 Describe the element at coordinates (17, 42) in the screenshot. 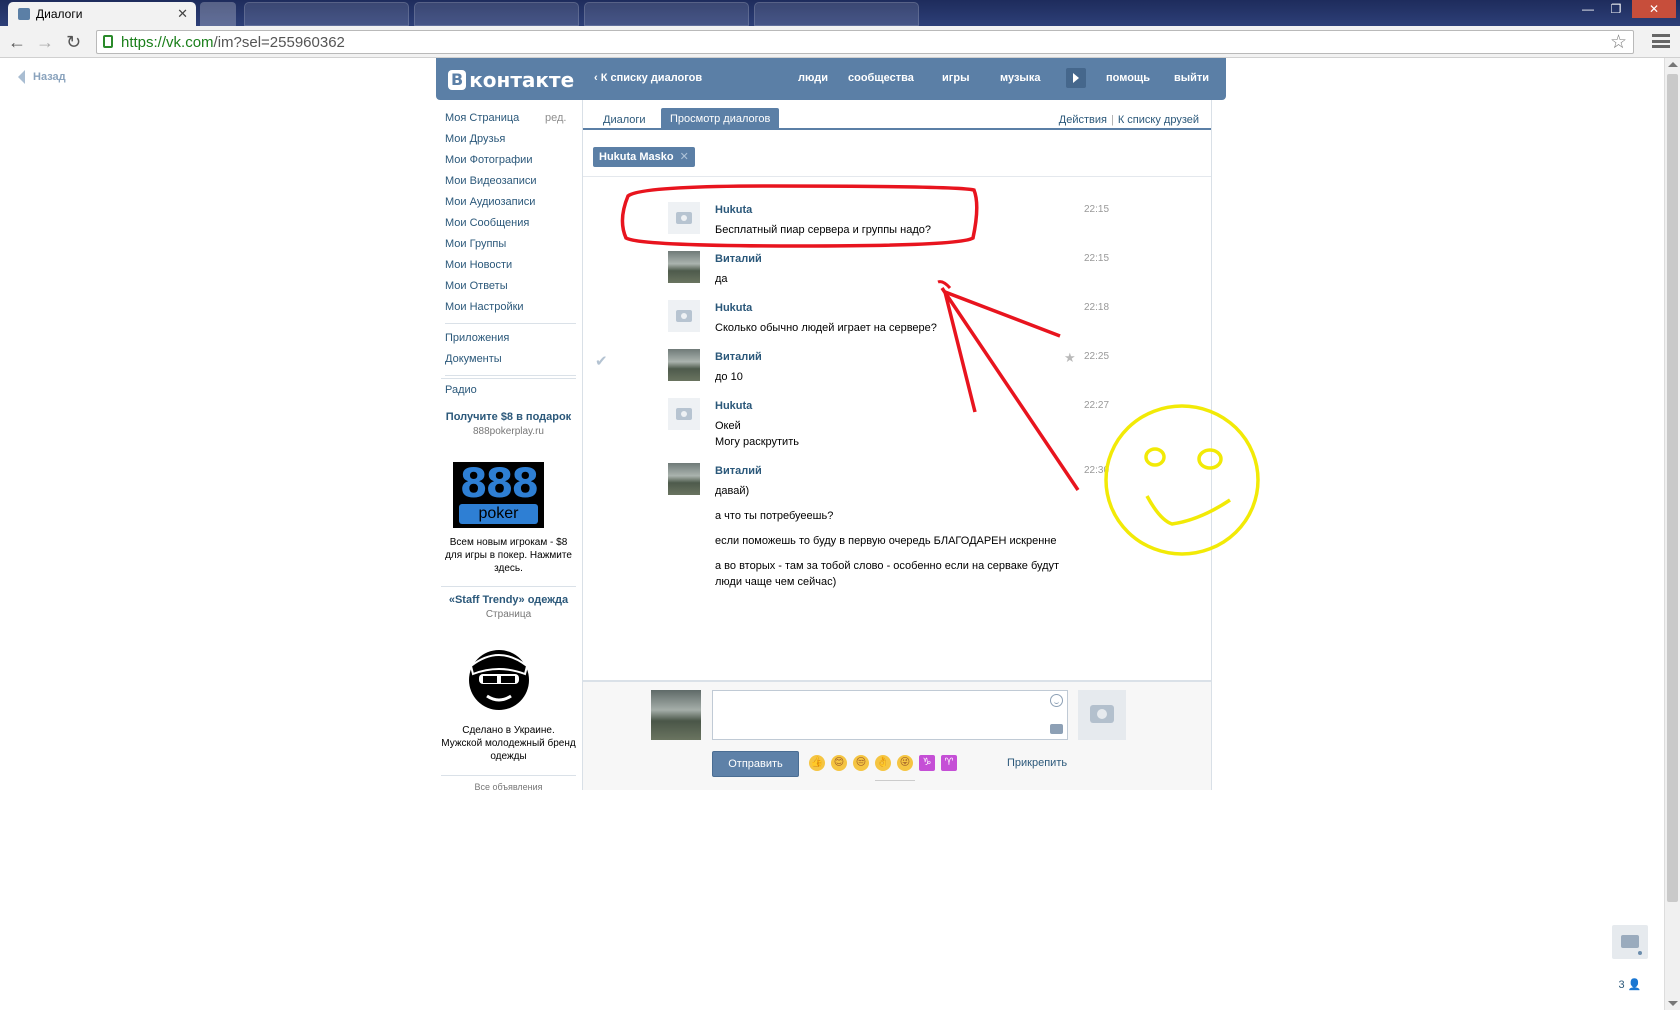

I see `back-arrow-icon: ←` at that location.